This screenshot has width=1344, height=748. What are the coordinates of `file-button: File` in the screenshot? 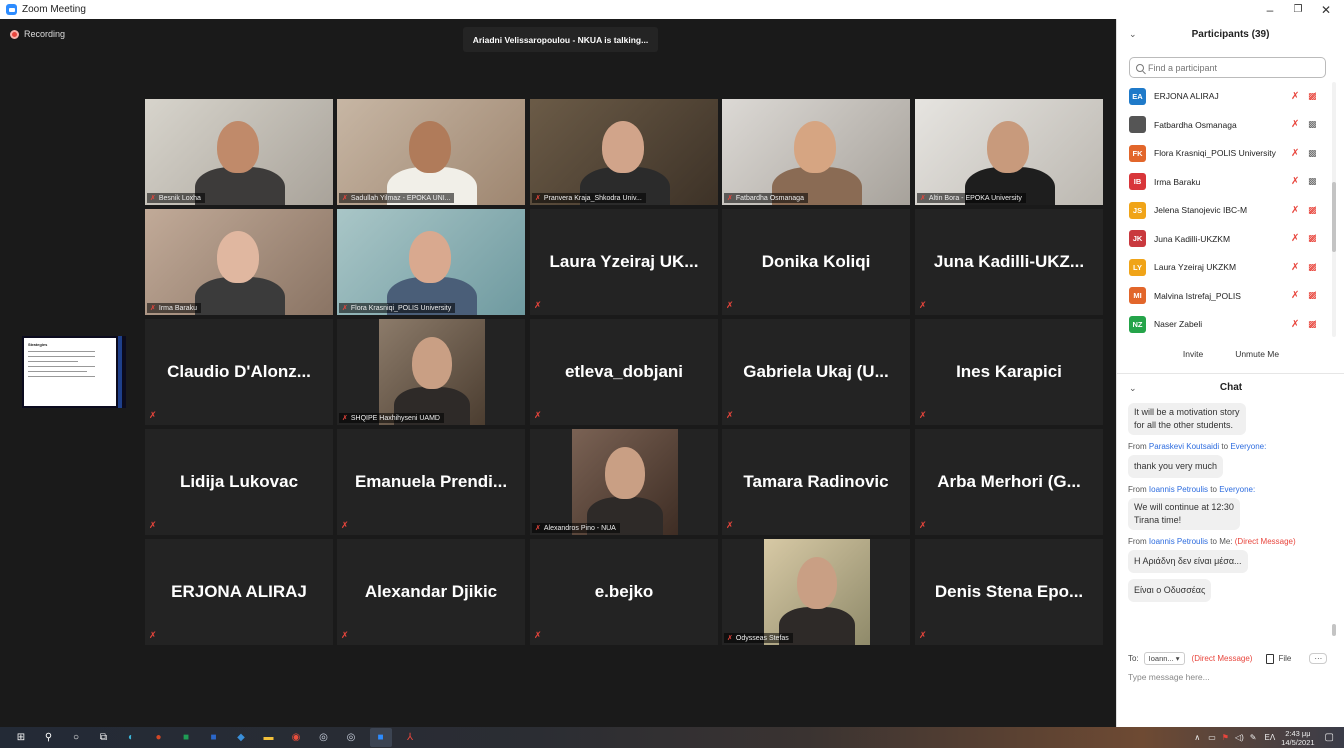 It's located at (1278, 658).